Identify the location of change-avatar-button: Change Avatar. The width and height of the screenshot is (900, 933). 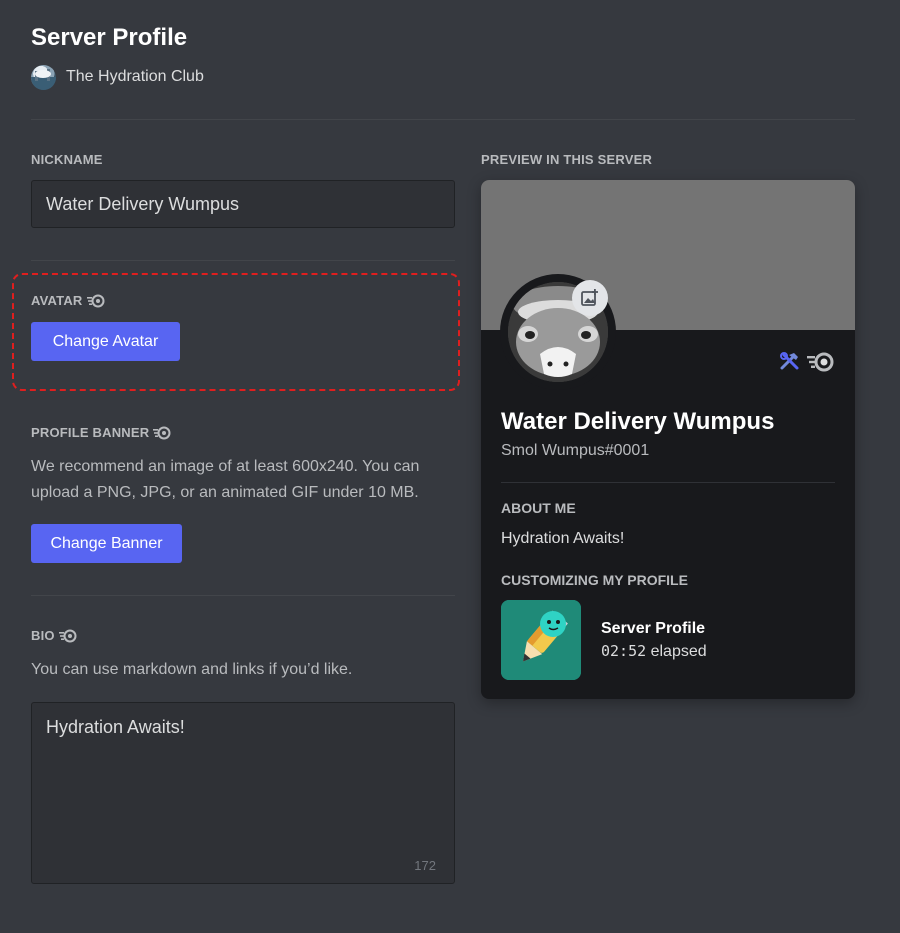
(105, 341).